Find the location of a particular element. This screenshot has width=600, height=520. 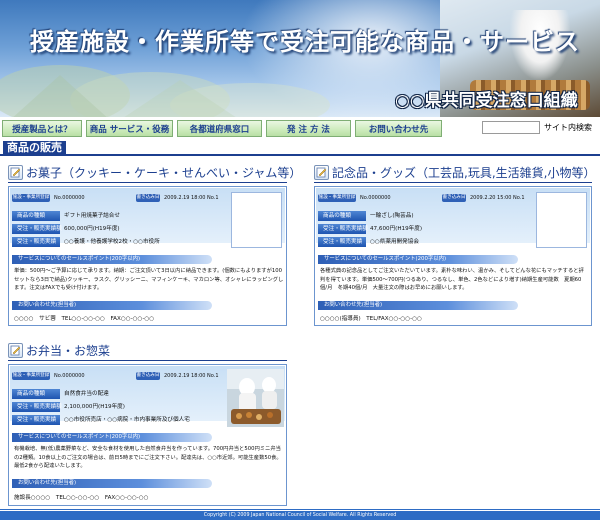

field-value-sales-amount: 47,600円(H19年度) is located at coordinates (396, 229).